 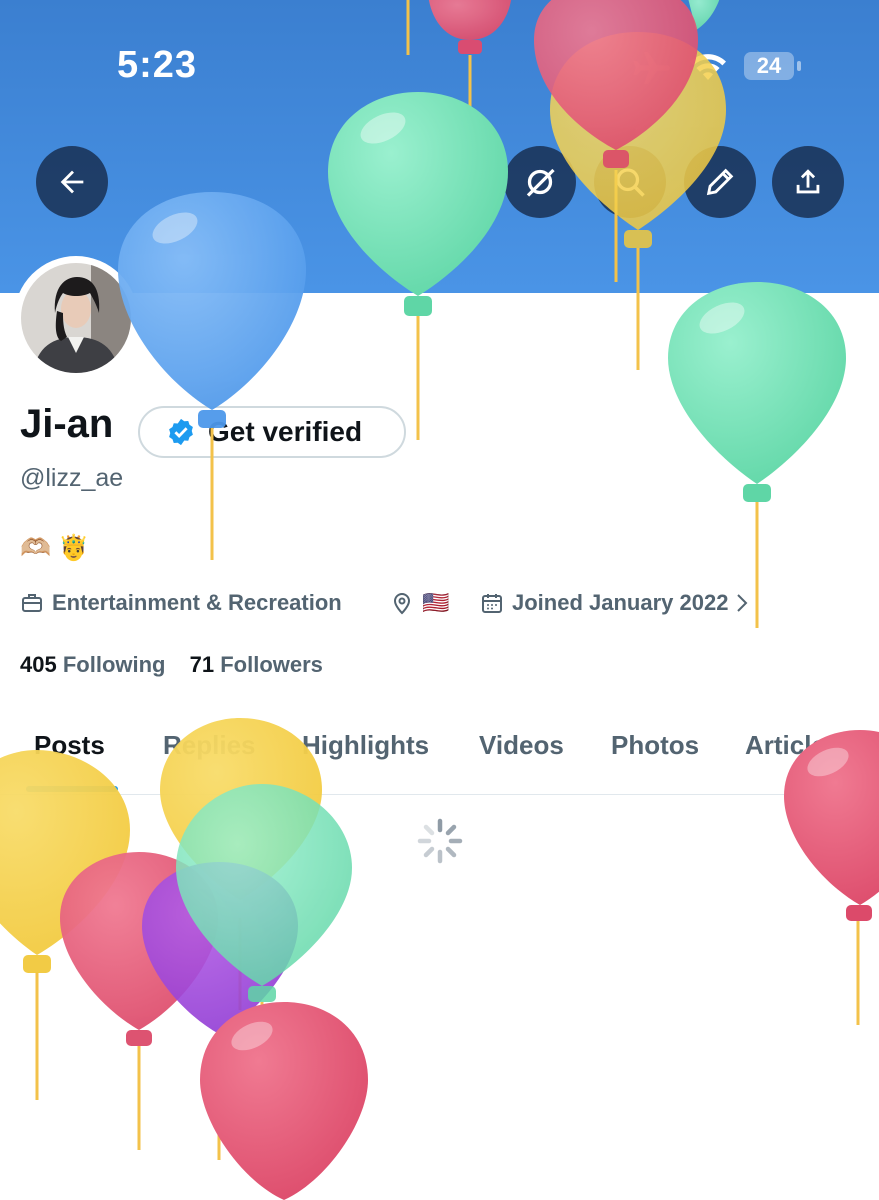 I want to click on following-label: Following, so click(x=114, y=664).